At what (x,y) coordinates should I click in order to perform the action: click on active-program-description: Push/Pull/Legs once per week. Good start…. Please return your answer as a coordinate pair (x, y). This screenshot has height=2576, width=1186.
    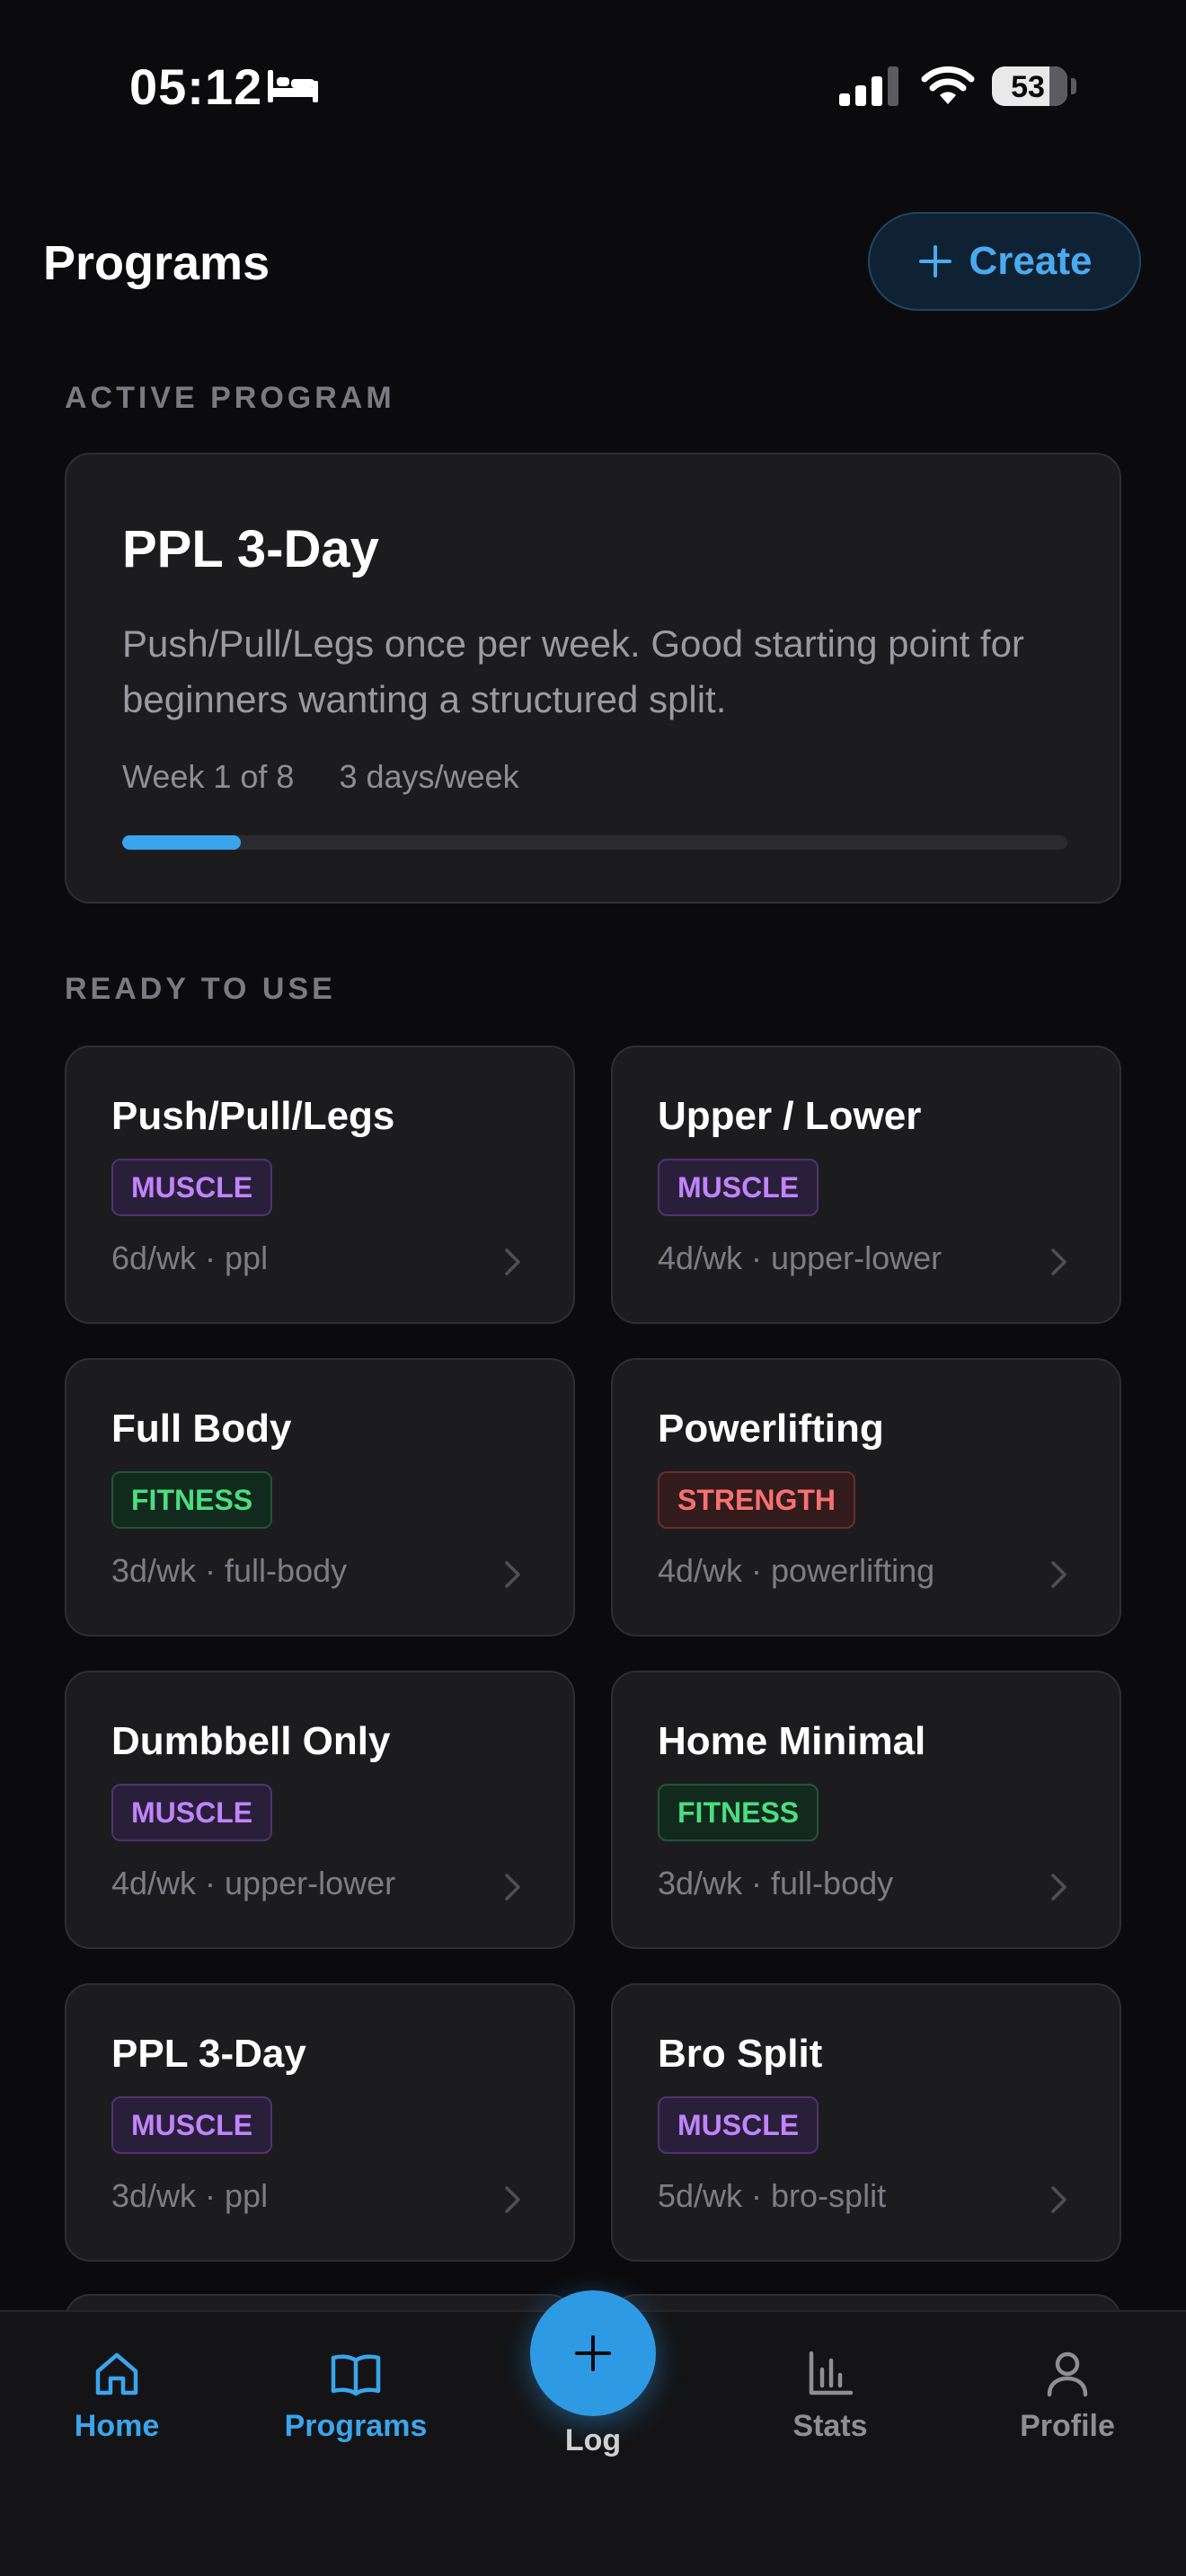
    Looking at the image, I should click on (573, 671).